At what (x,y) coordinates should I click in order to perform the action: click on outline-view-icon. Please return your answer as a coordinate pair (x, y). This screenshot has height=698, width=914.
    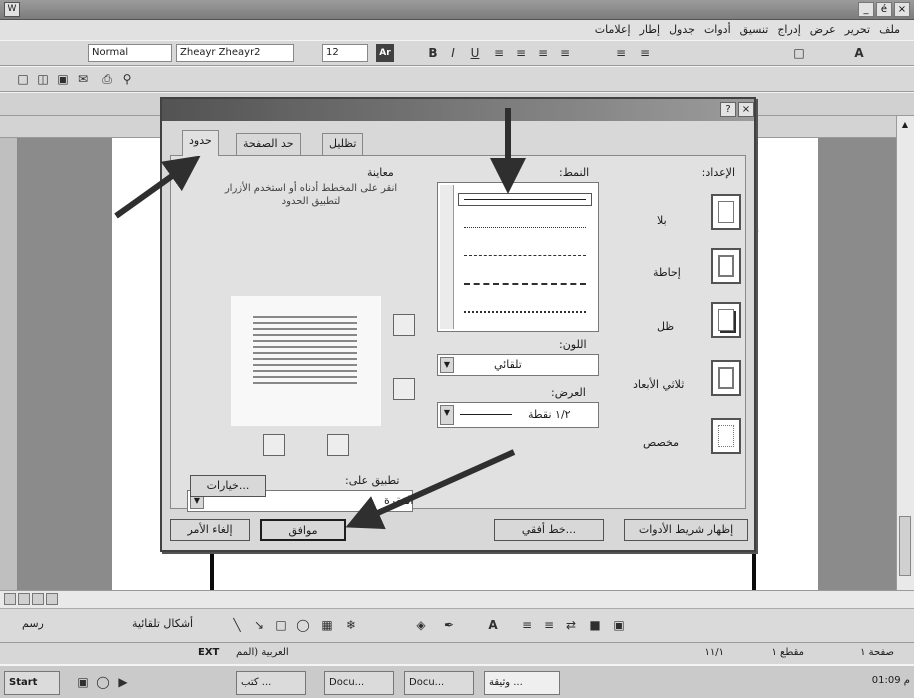
    Looking at the image, I should click on (52, 599).